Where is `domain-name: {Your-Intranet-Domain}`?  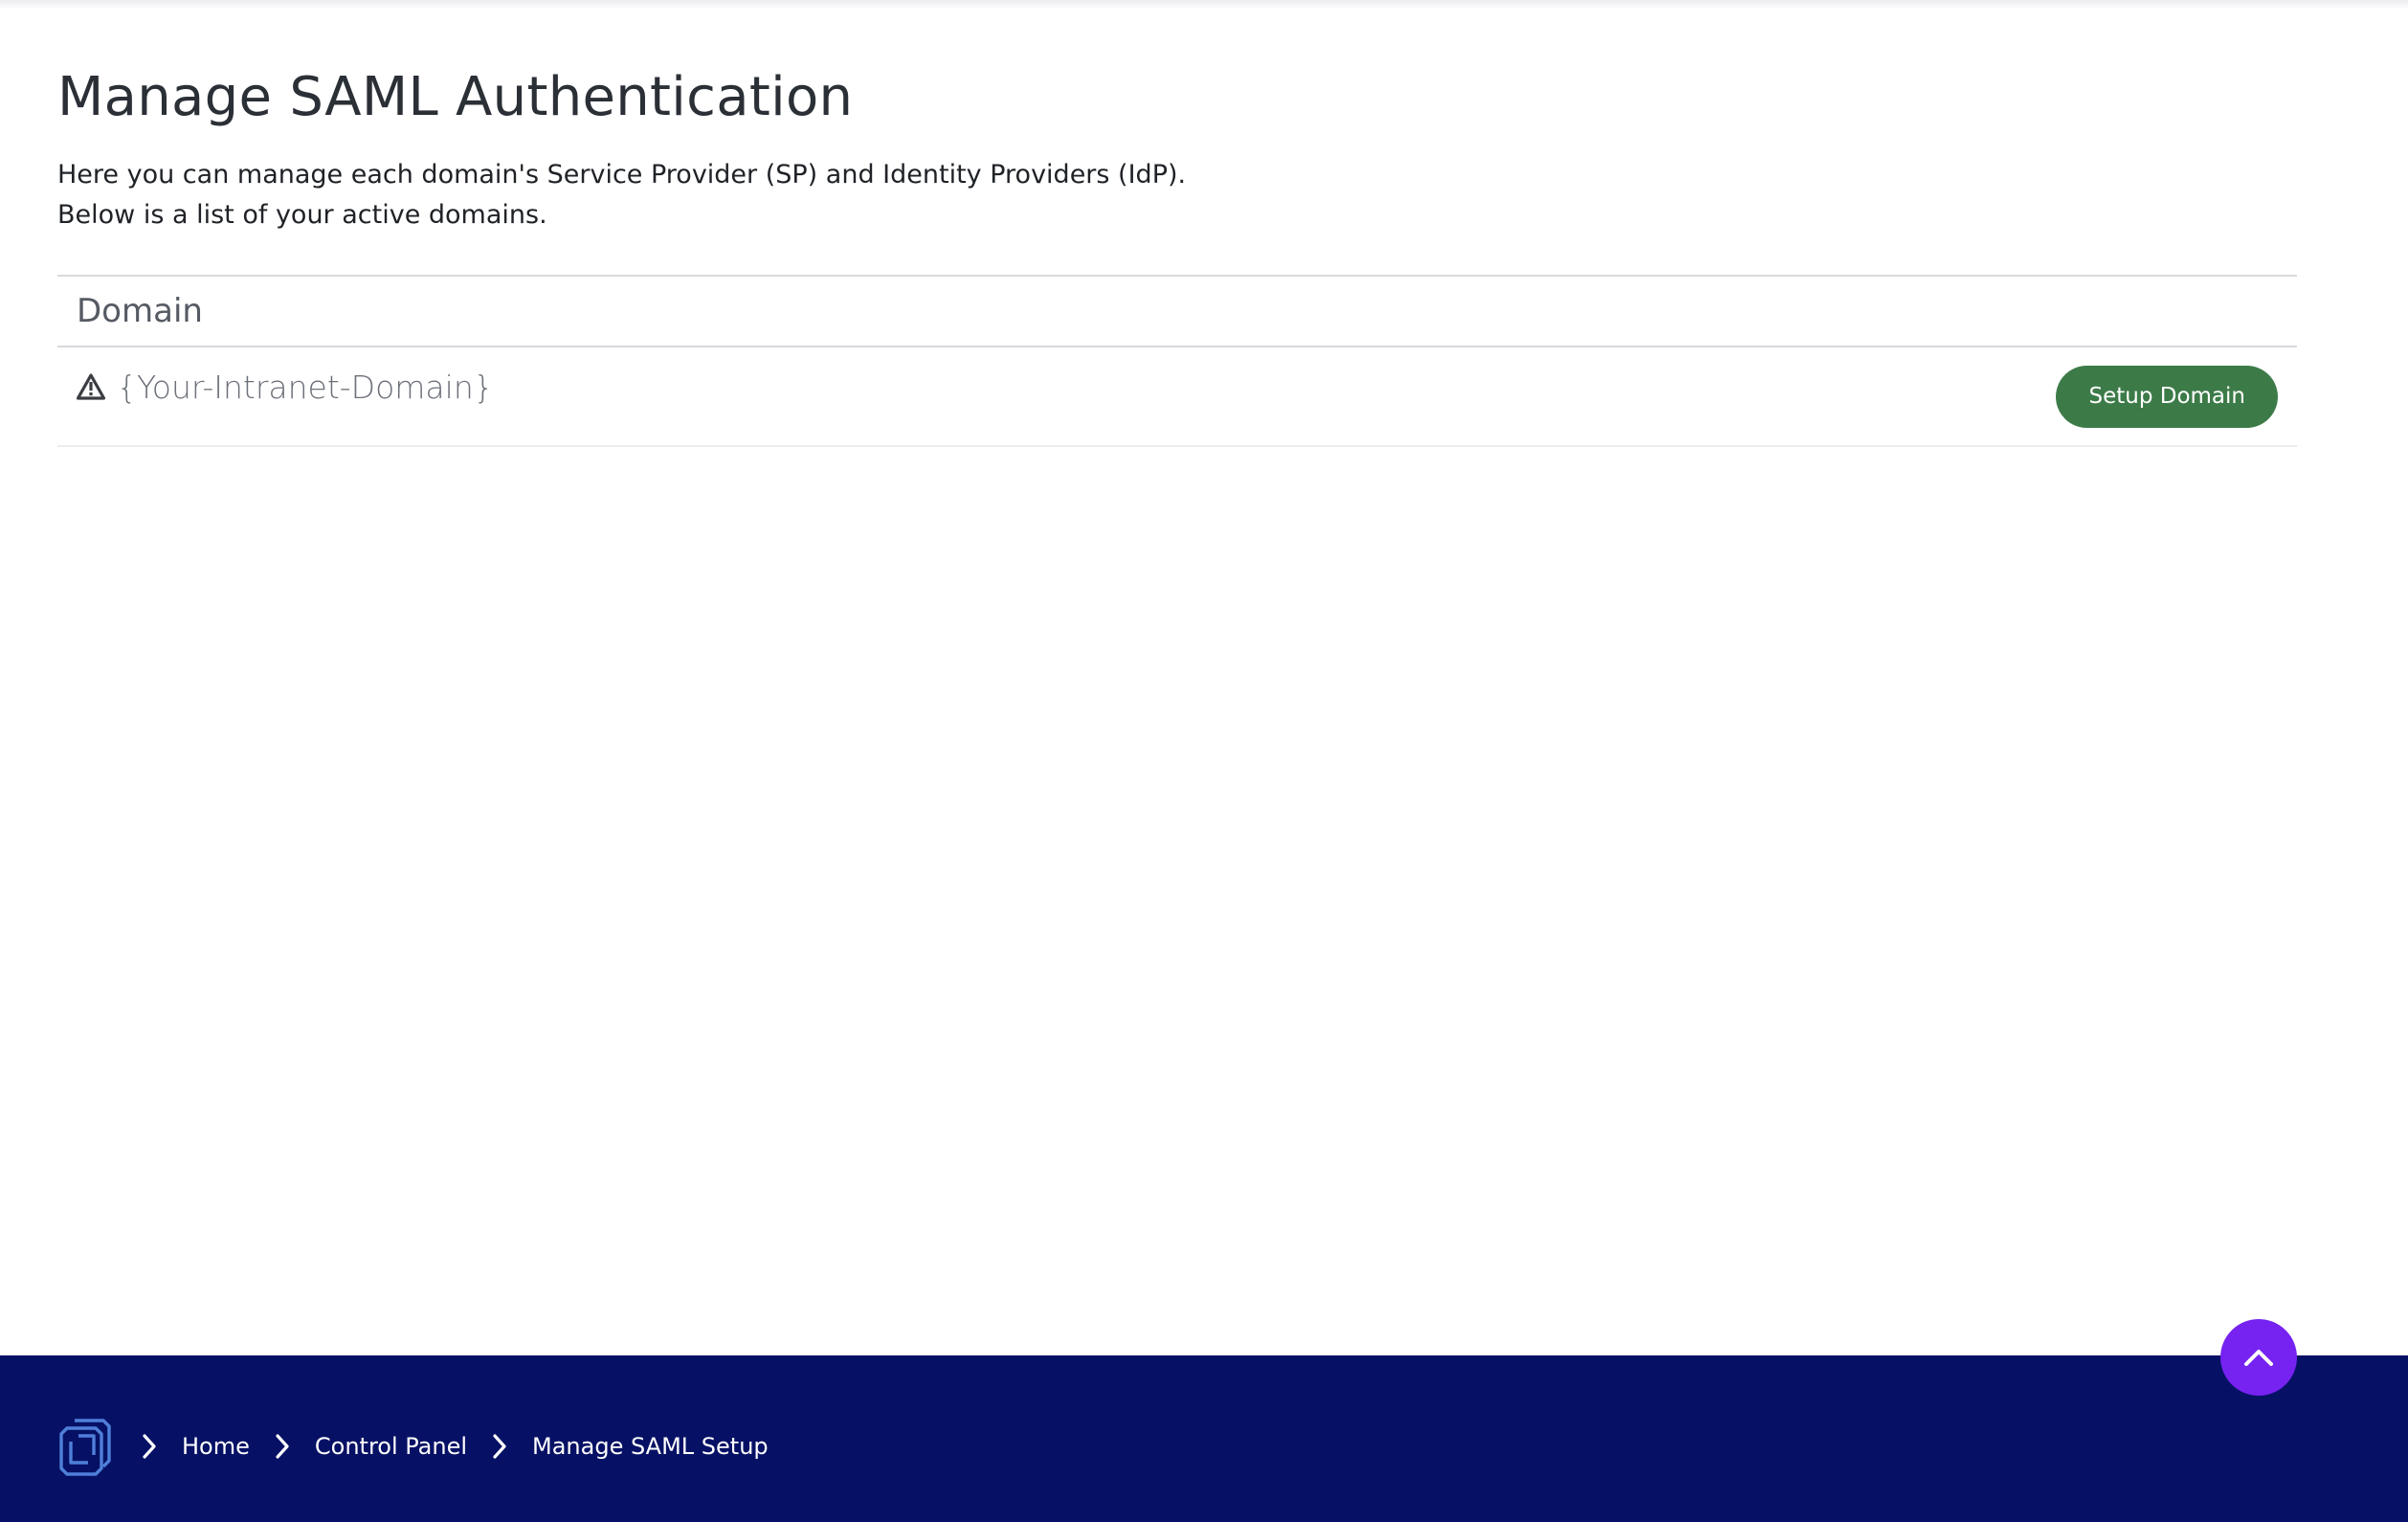
domain-name: {Your-Intranet-Domain} is located at coordinates (305, 387).